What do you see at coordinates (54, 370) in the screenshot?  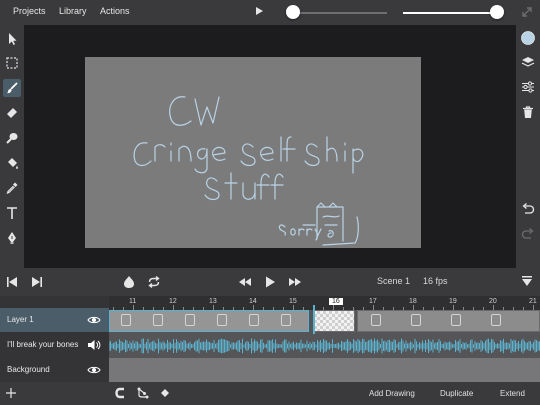 I see `background-layer-row: Background` at bounding box center [54, 370].